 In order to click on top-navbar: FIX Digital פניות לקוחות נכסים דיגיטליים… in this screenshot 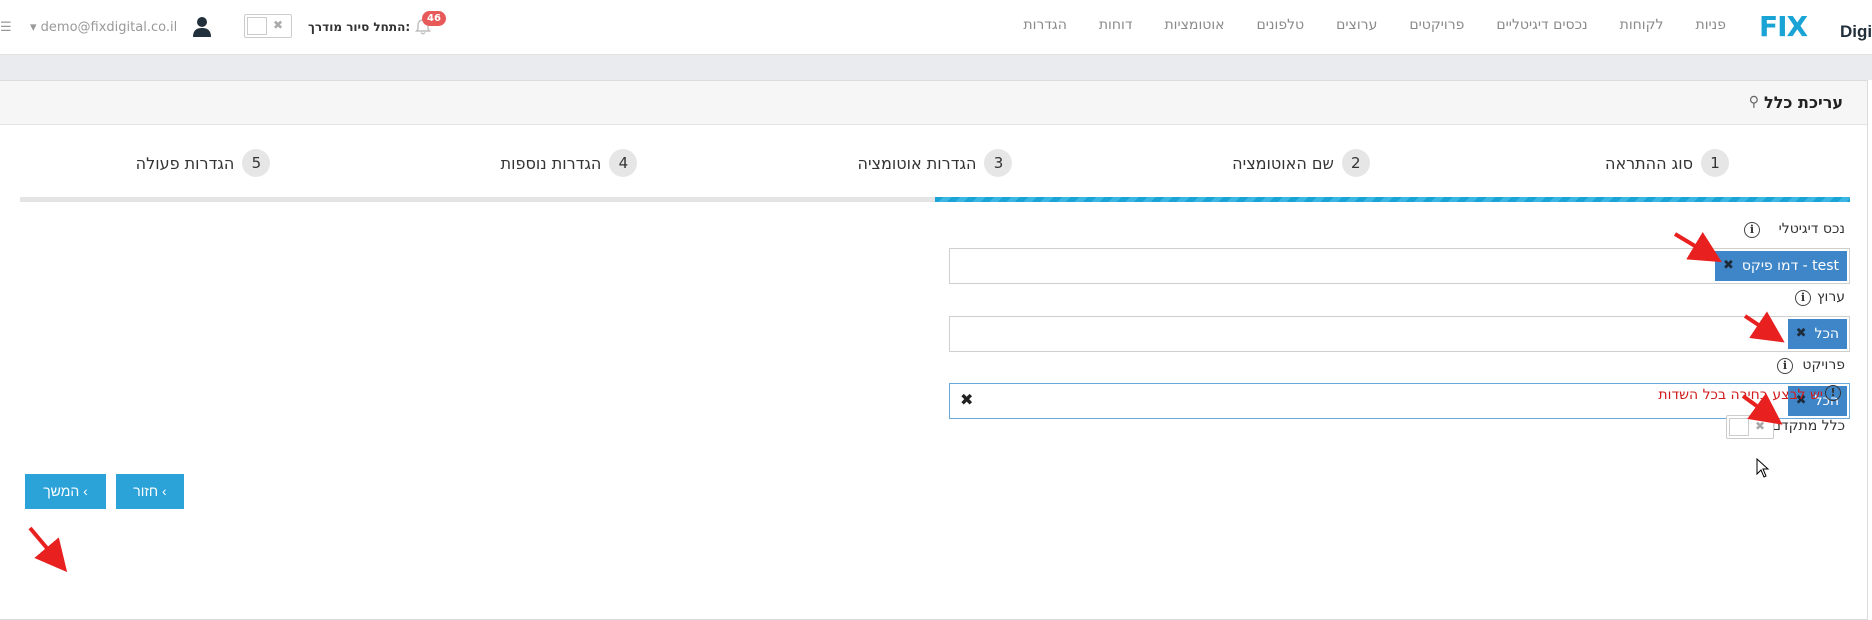, I will do `click(936, 27)`.